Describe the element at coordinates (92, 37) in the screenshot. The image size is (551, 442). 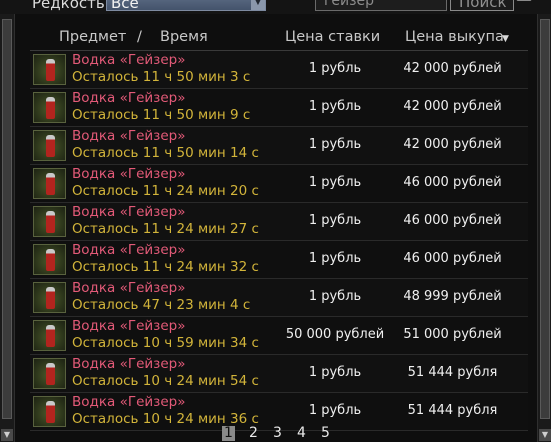
I see `header-item: Предмет` at that location.